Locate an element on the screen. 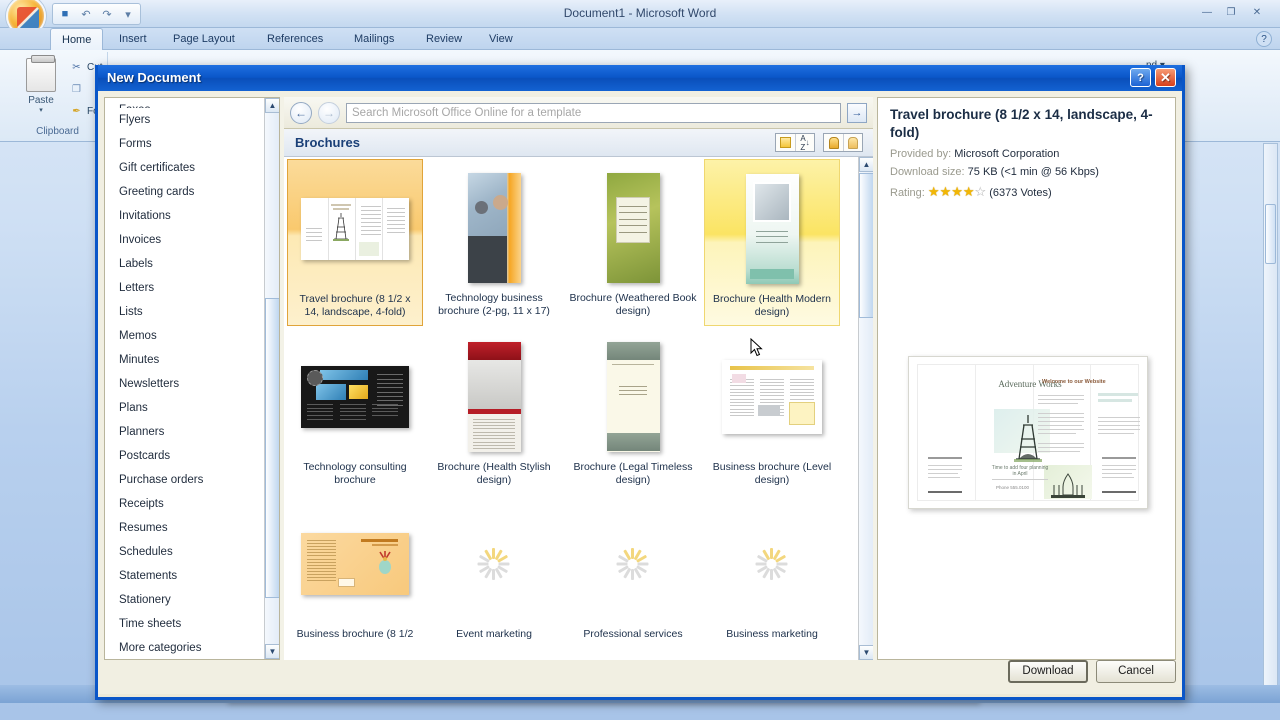 The height and width of the screenshot is (720, 1280). scroll-down-icon: ▼ is located at coordinates (272, 651).